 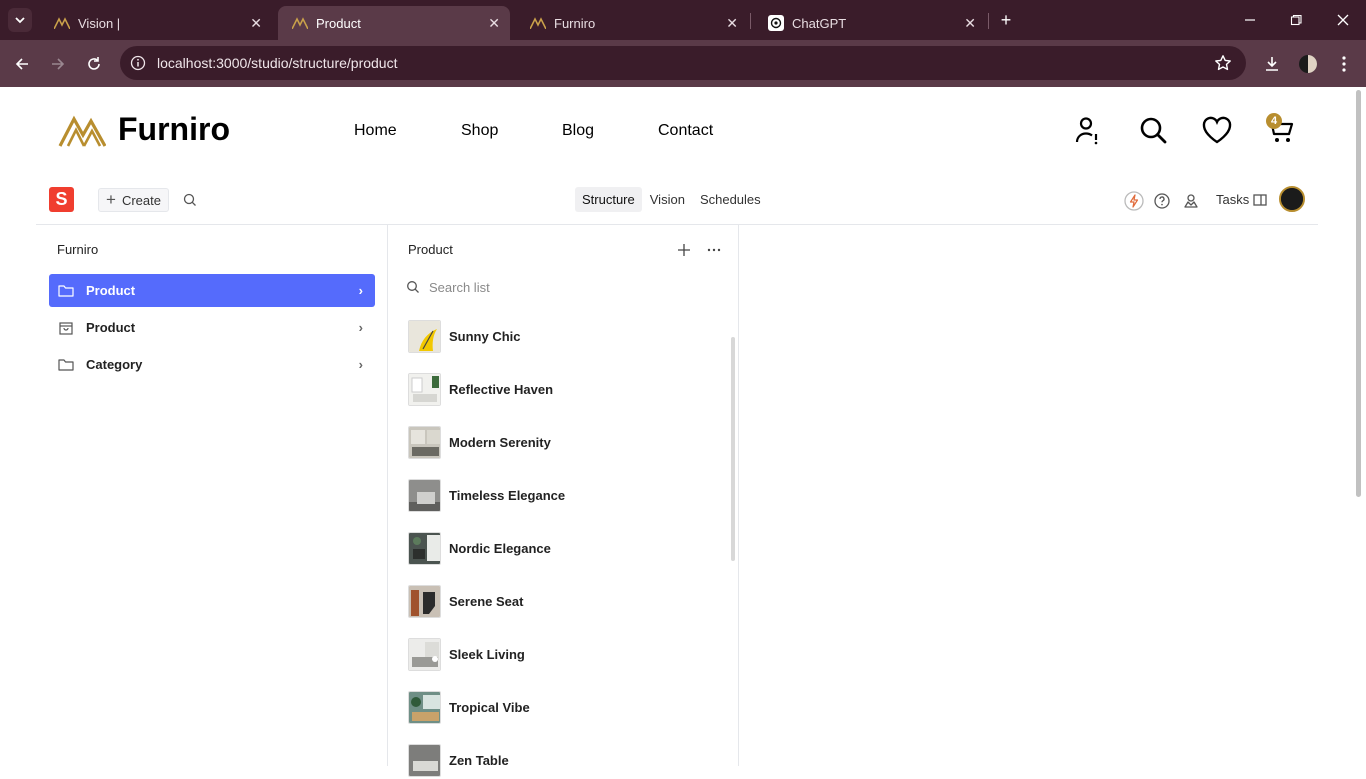 What do you see at coordinates (1296, 20) in the screenshot?
I see `restore-icon` at bounding box center [1296, 20].